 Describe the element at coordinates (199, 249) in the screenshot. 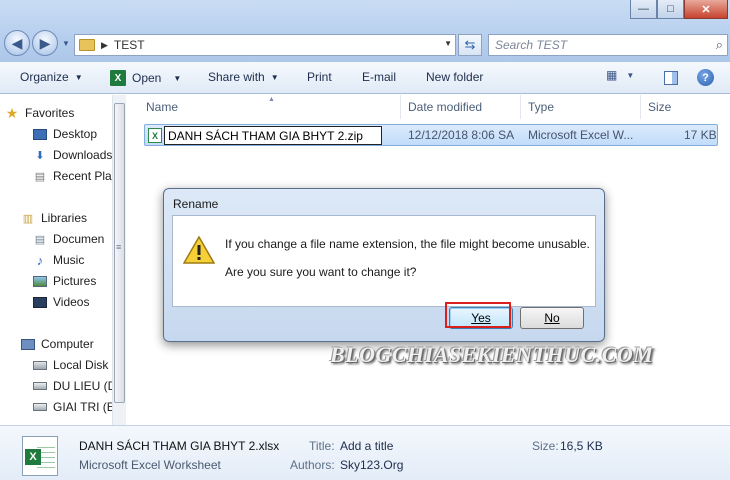

I see `warning-icon` at that location.